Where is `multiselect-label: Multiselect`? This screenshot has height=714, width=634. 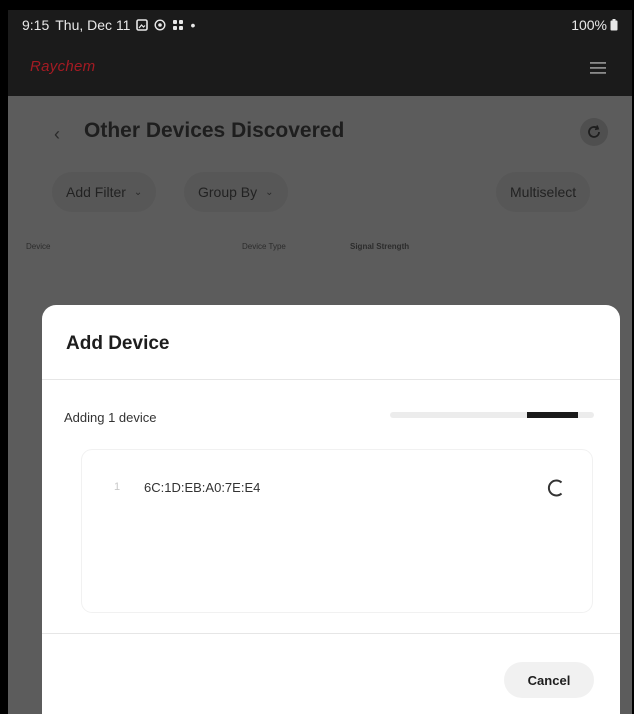
multiselect-label: Multiselect is located at coordinates (543, 192).